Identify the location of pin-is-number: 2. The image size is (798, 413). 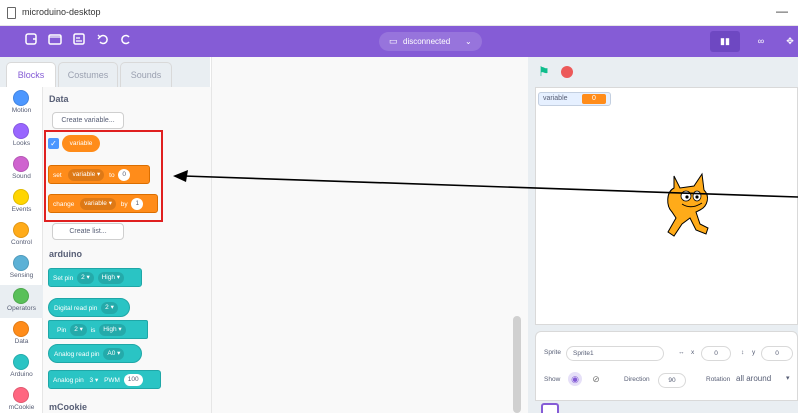
(76, 330).